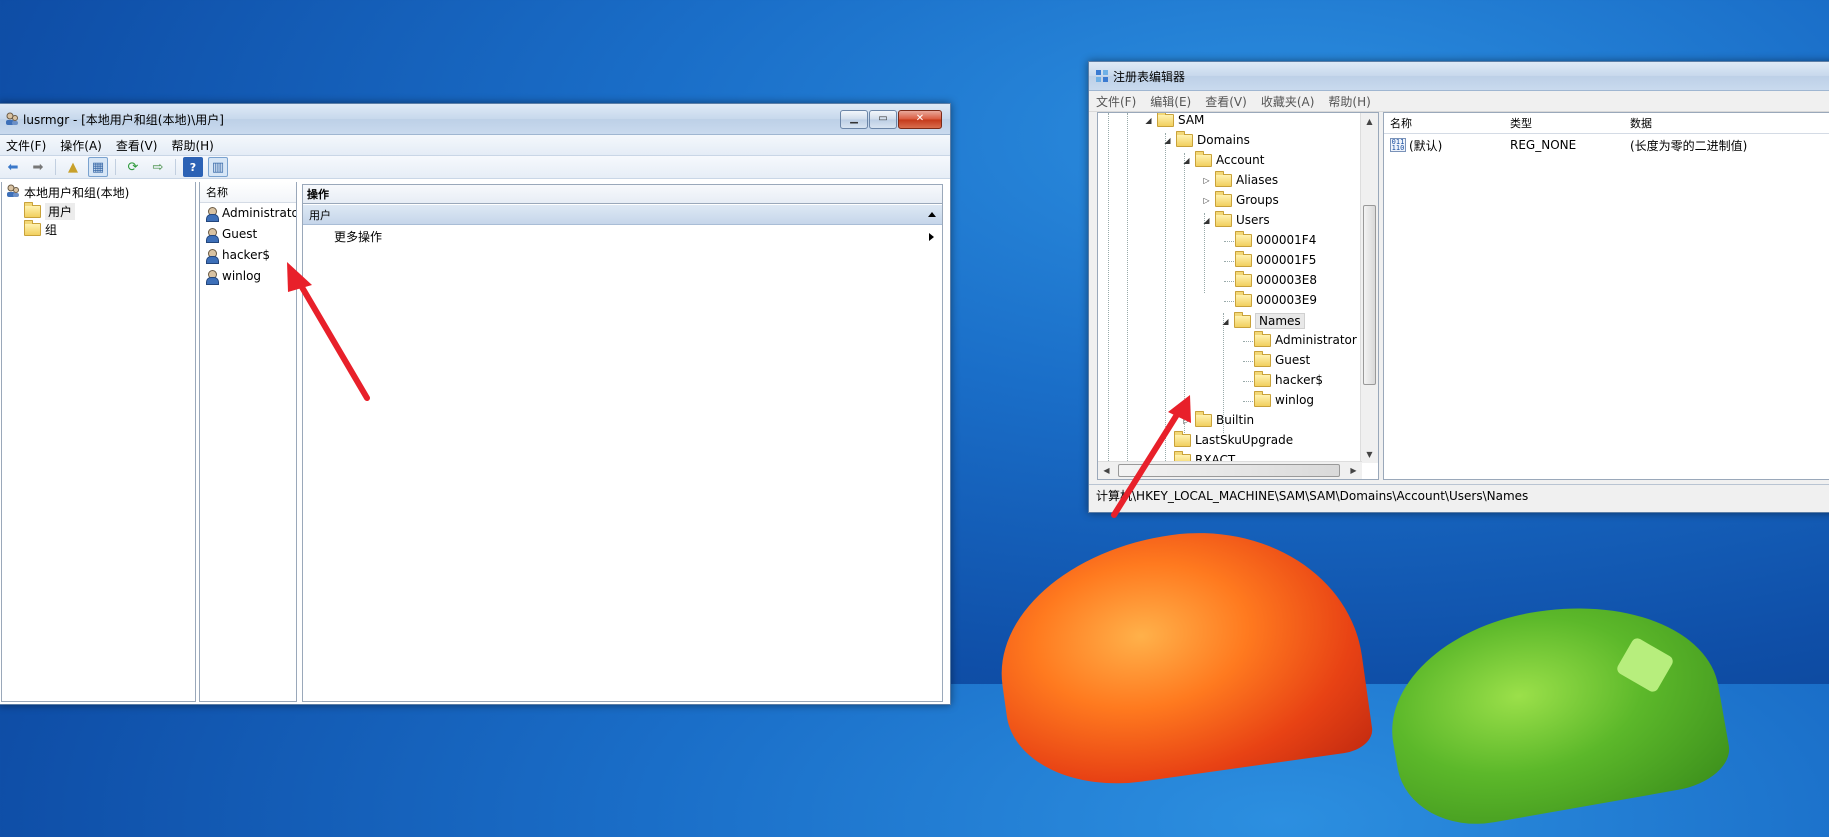  Describe the element at coordinates (1218, 418) in the screenshot. I see `tree-key-builtin: ▷ Builtin` at that location.